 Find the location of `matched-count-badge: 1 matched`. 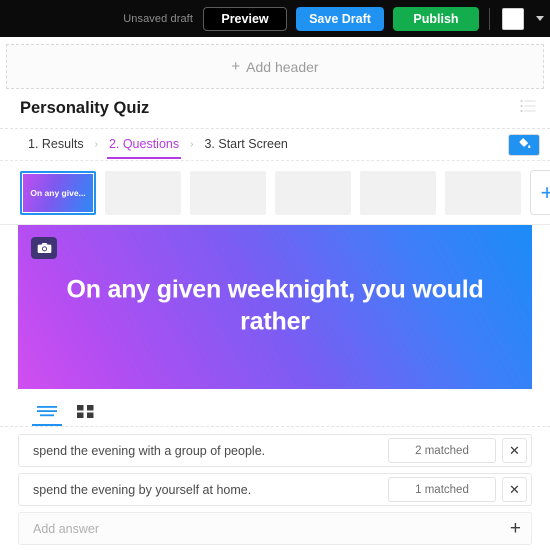

matched-count-badge: 1 matched is located at coordinates (442, 489).